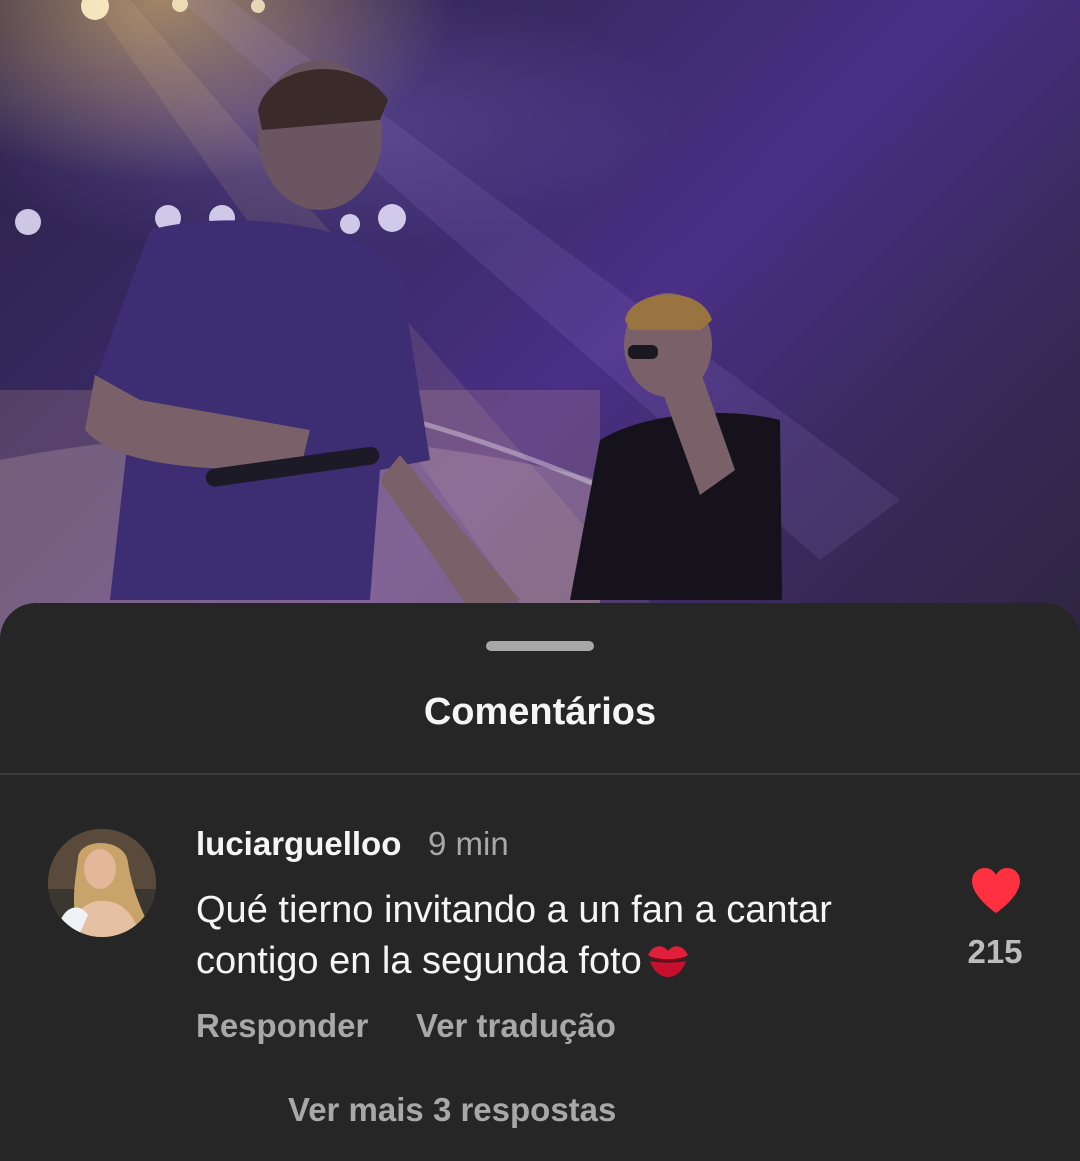 The width and height of the screenshot is (1080, 1161). Describe the element at coordinates (995, 951) in the screenshot. I see `like-count: 215` at that location.